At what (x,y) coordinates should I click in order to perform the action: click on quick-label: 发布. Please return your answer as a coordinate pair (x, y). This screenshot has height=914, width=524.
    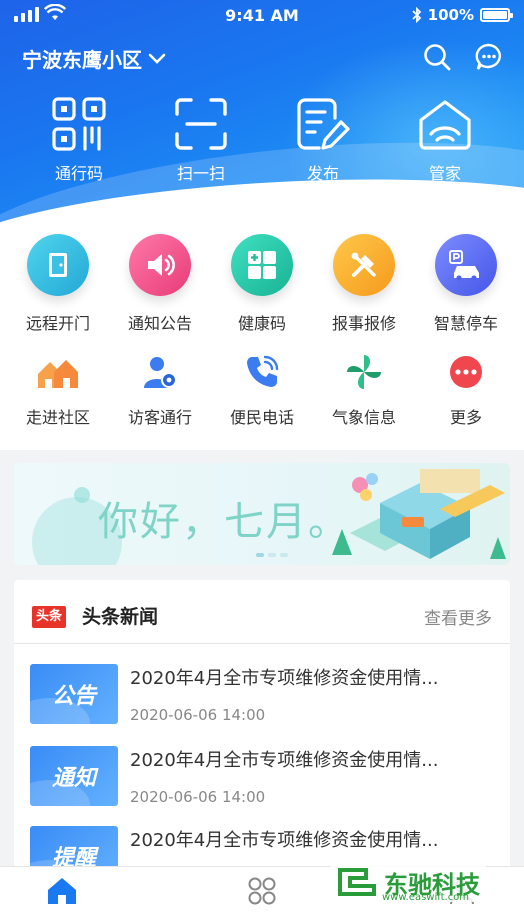
    Looking at the image, I should click on (322, 173).